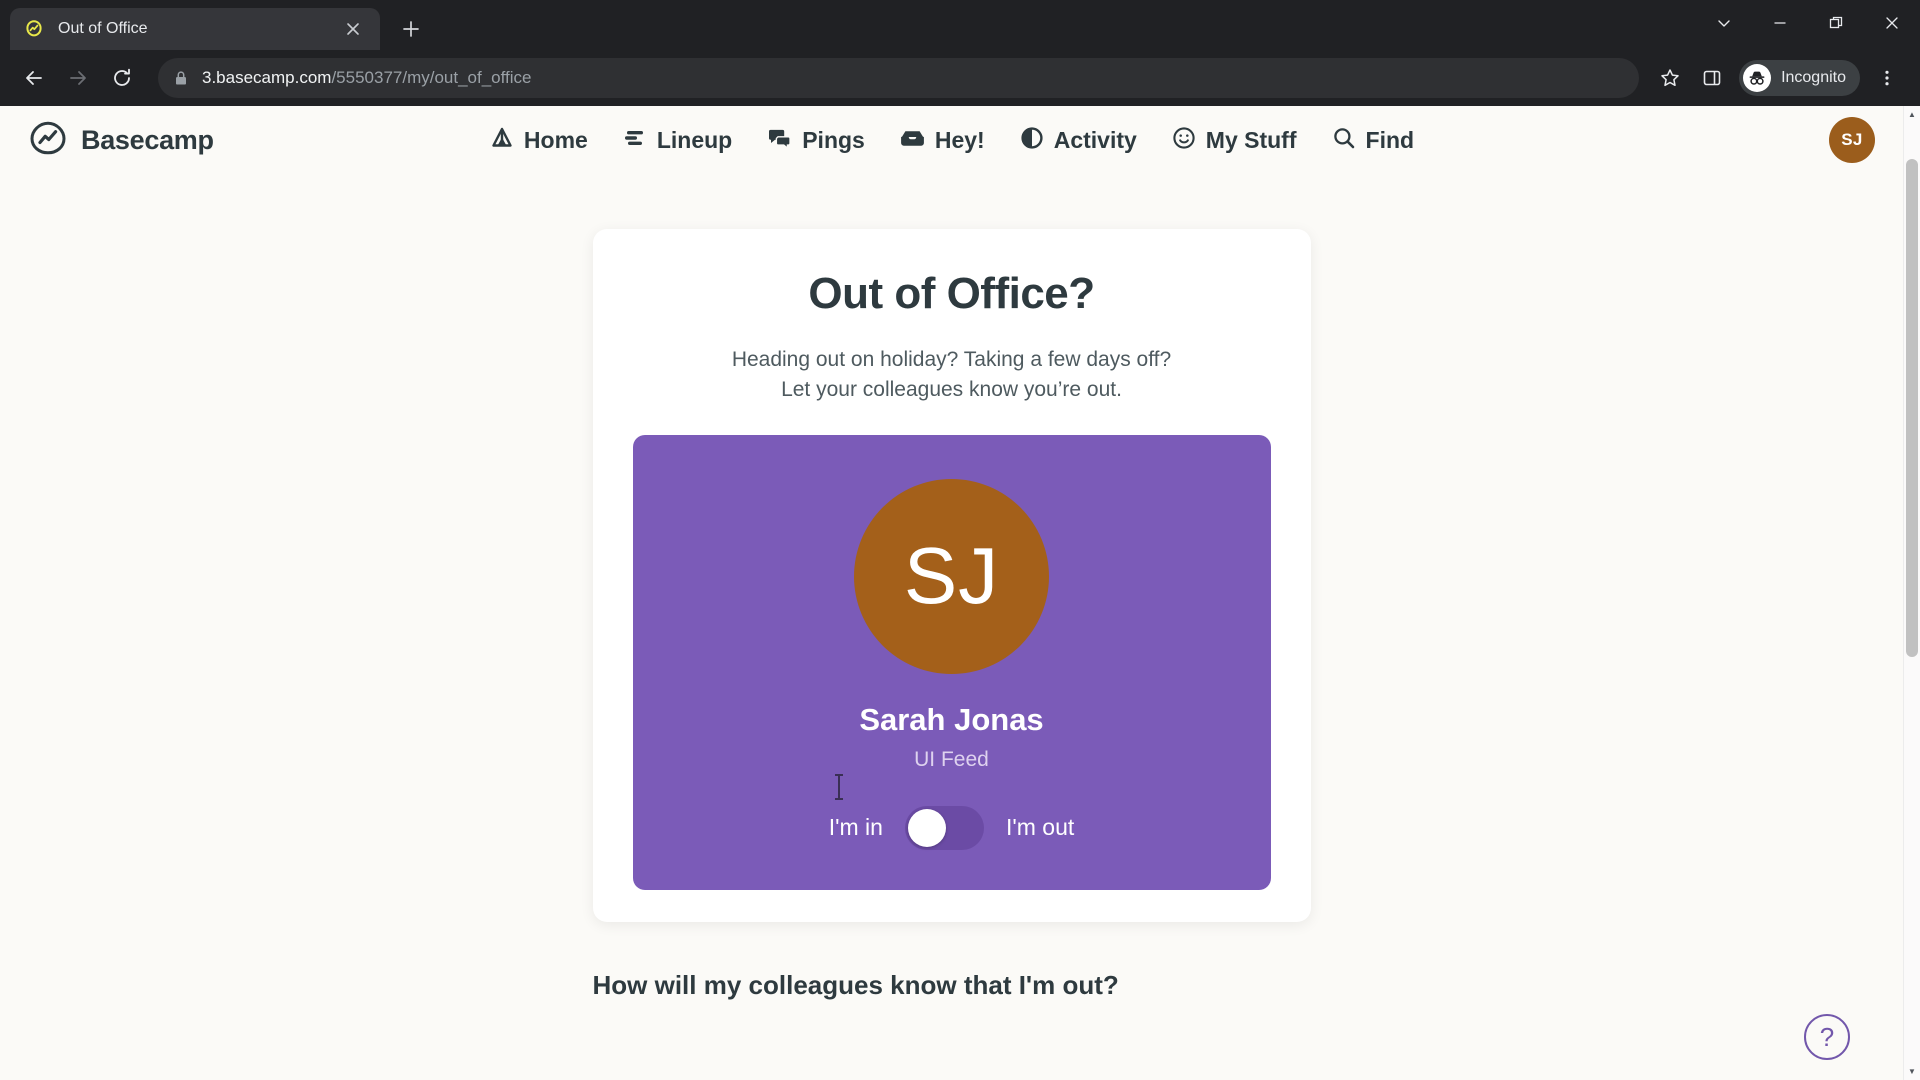  I want to click on nav-item-label: Pings, so click(833, 139).